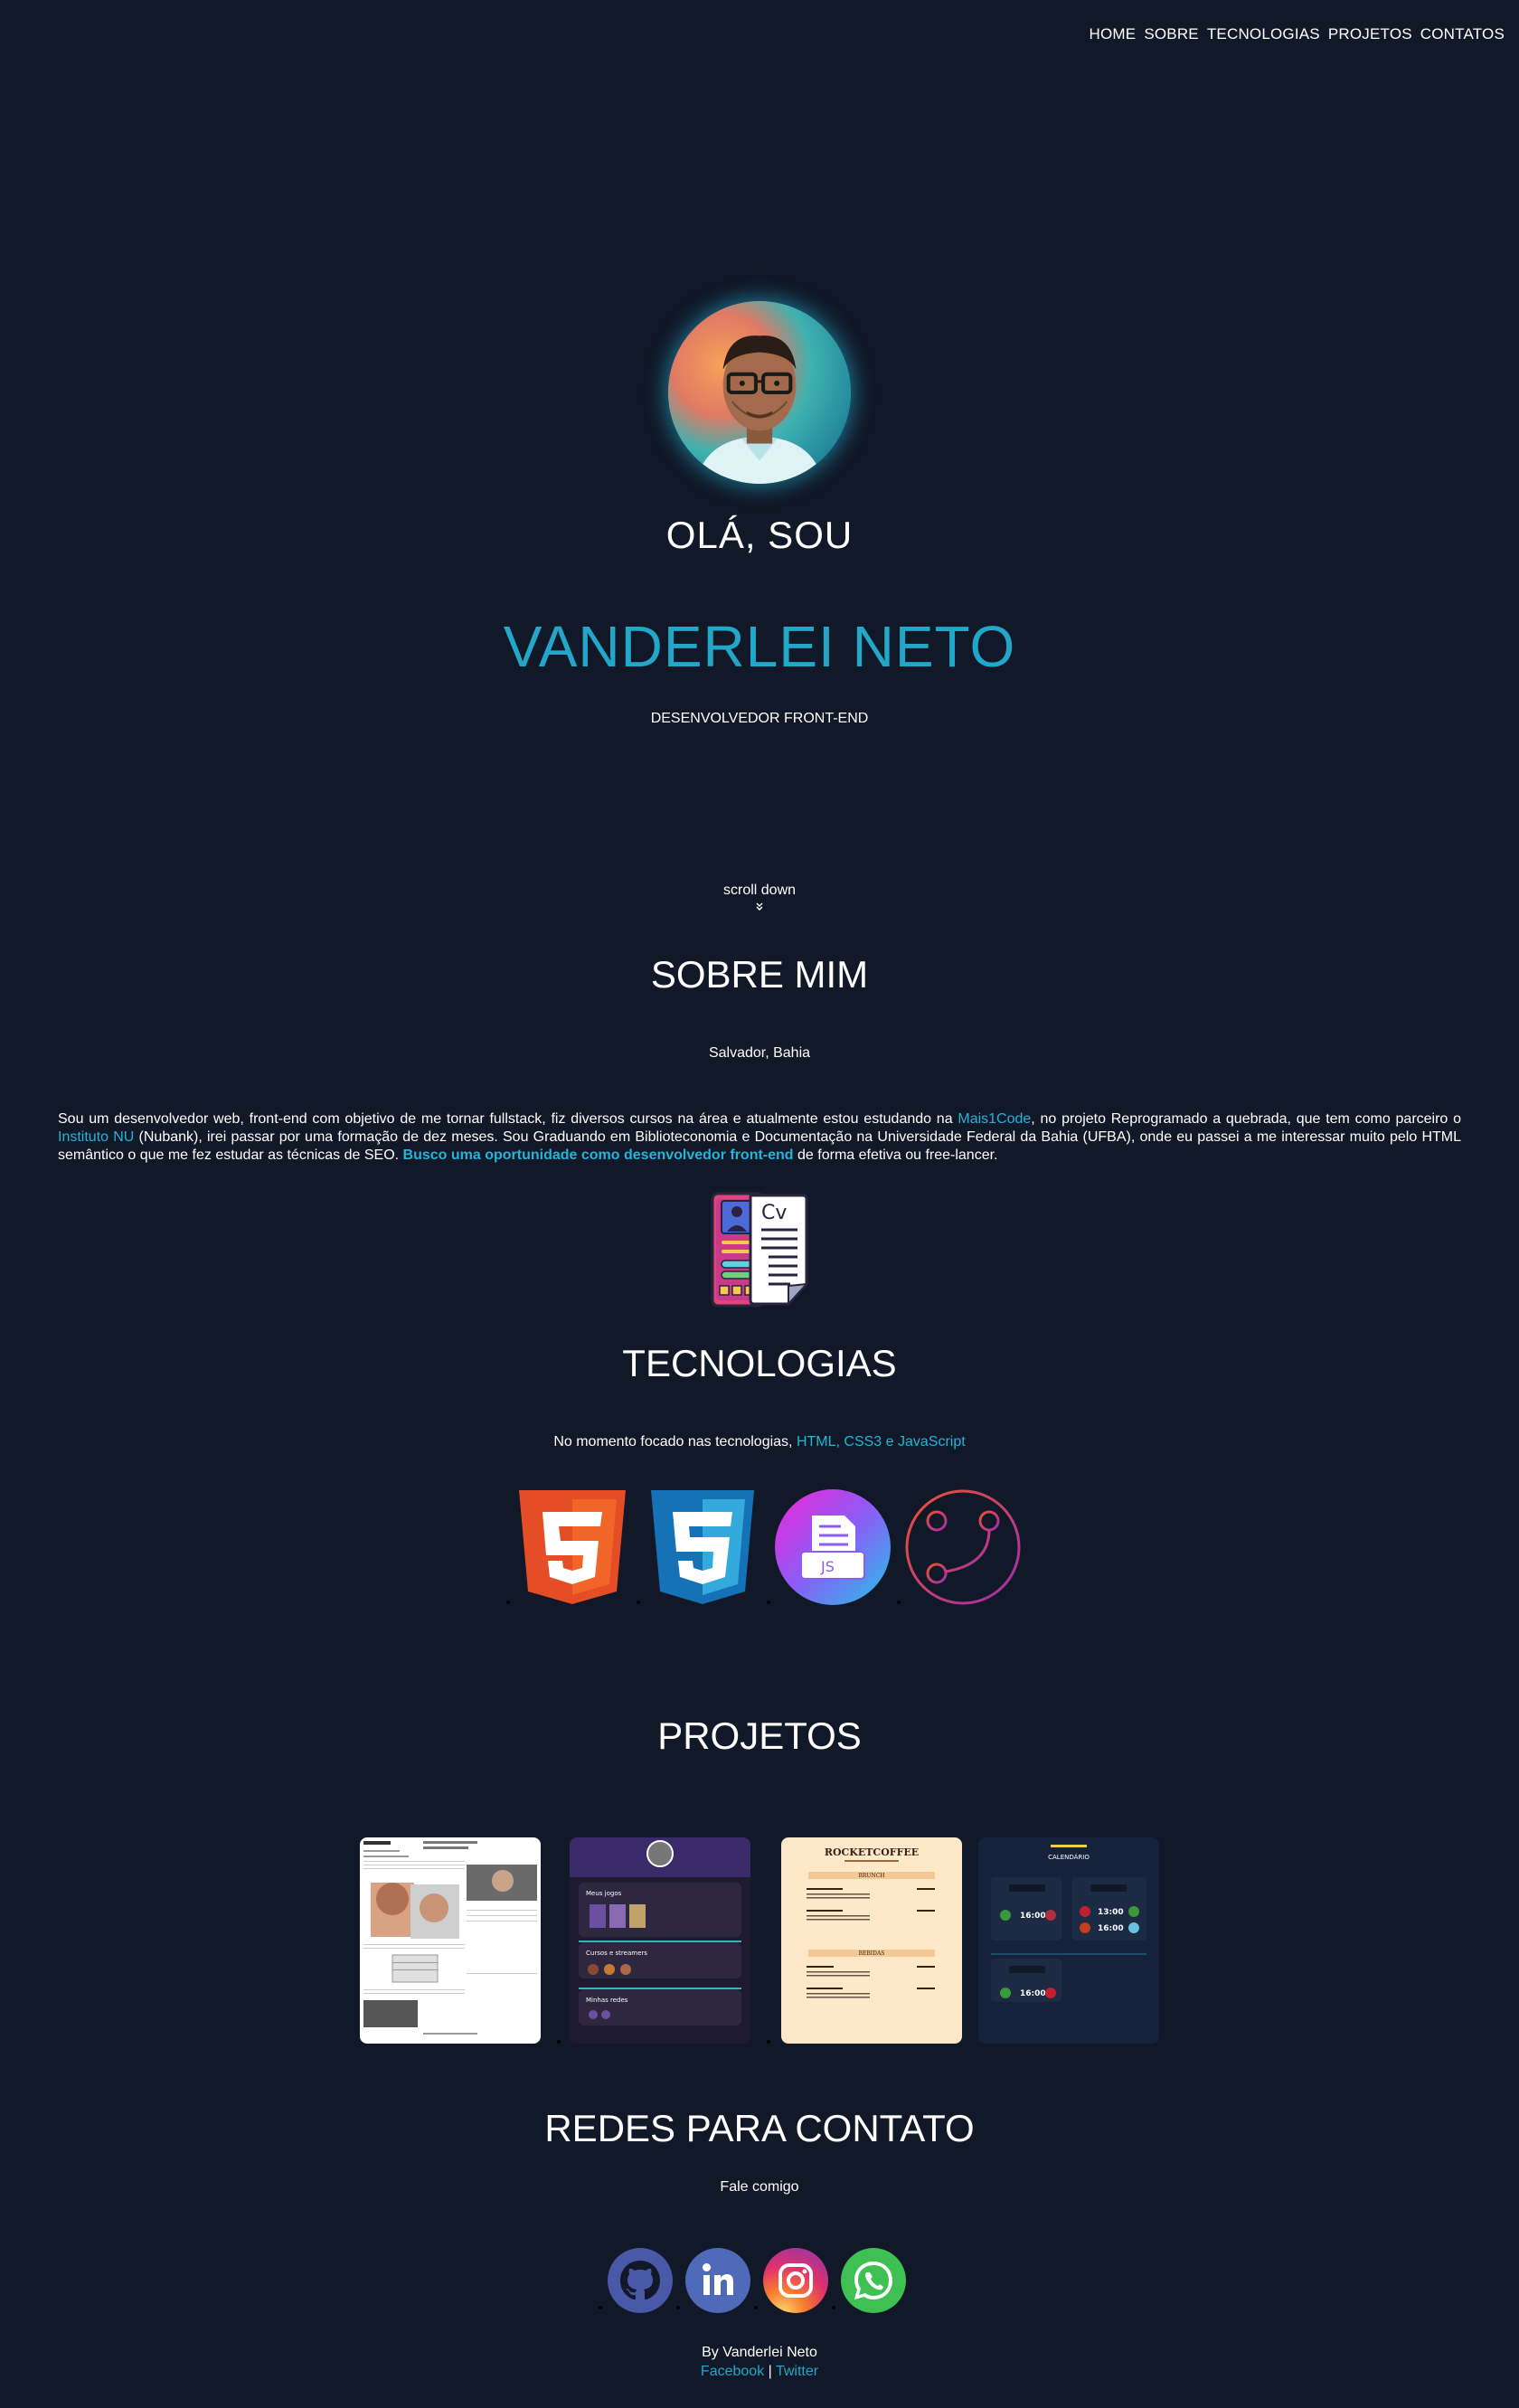 Image resolution: width=1519 pixels, height=2408 pixels. I want to click on twitter-link: Twitter, so click(797, 2371).